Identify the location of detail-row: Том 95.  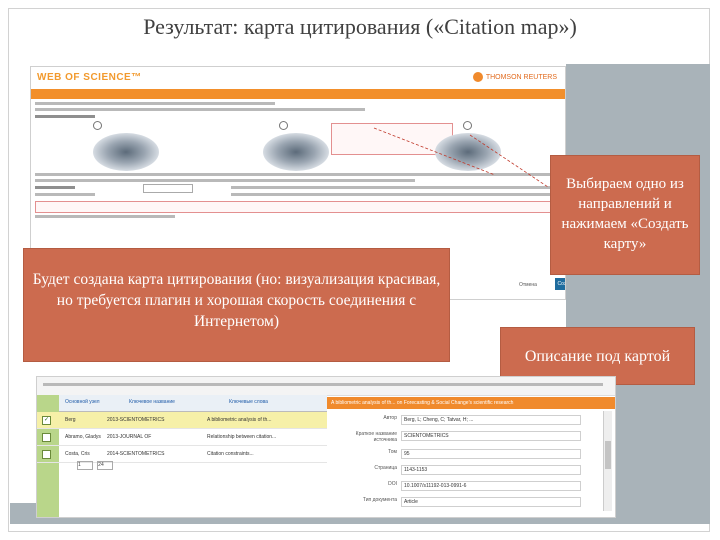
(471, 455).